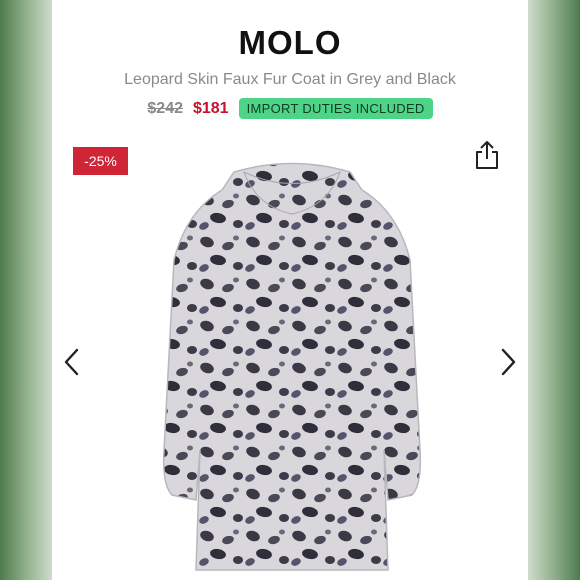 The height and width of the screenshot is (580, 580). What do you see at coordinates (487, 155) in the screenshot?
I see `share-icon` at bounding box center [487, 155].